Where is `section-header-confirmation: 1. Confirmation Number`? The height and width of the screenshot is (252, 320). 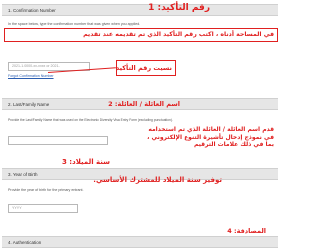
section-header-confirmation: 1. Confirmation Number is located at coordinates (140, 10).